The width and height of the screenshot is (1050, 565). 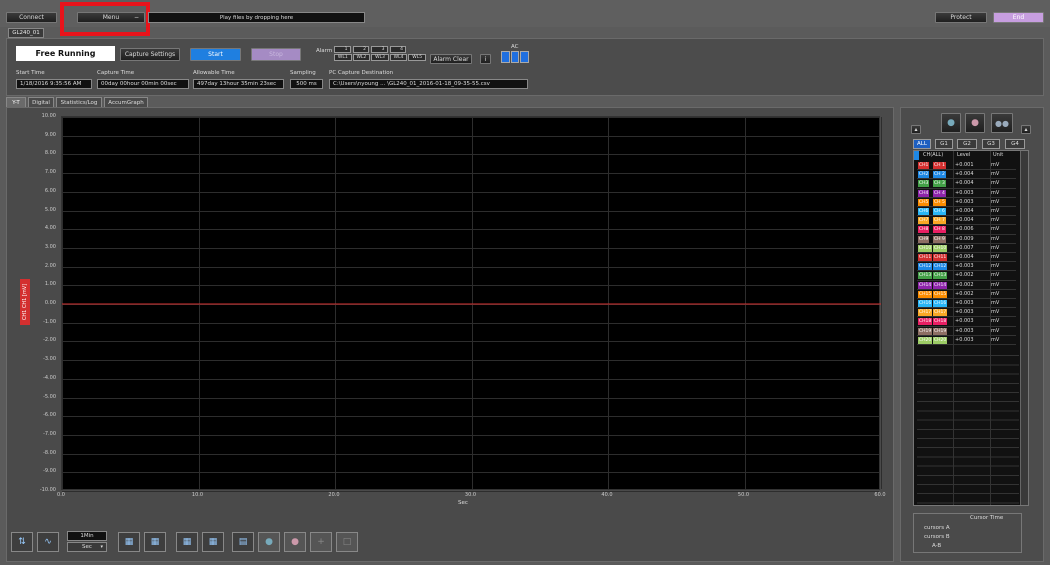 I want to click on protect-button: Protect, so click(x=961, y=17).